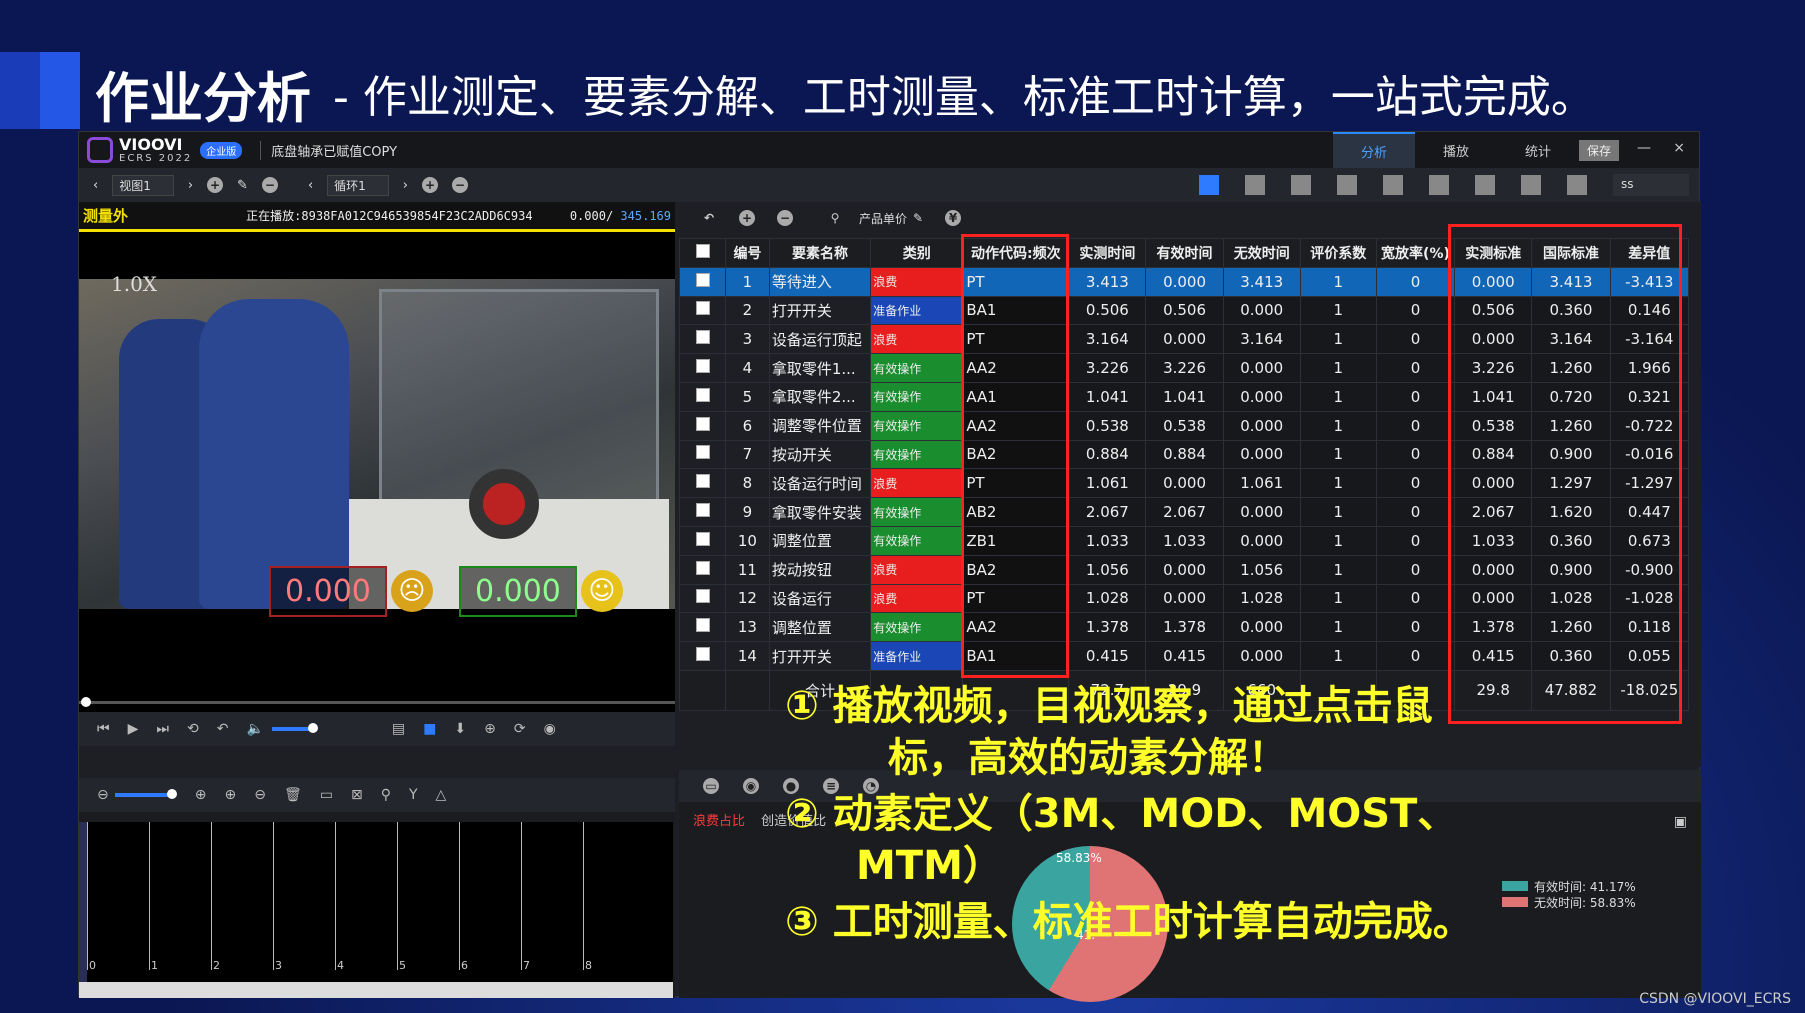 This screenshot has width=1805, height=1013. Describe the element at coordinates (95, 185) in the screenshot. I see `prev-view-icon: ‹` at that location.